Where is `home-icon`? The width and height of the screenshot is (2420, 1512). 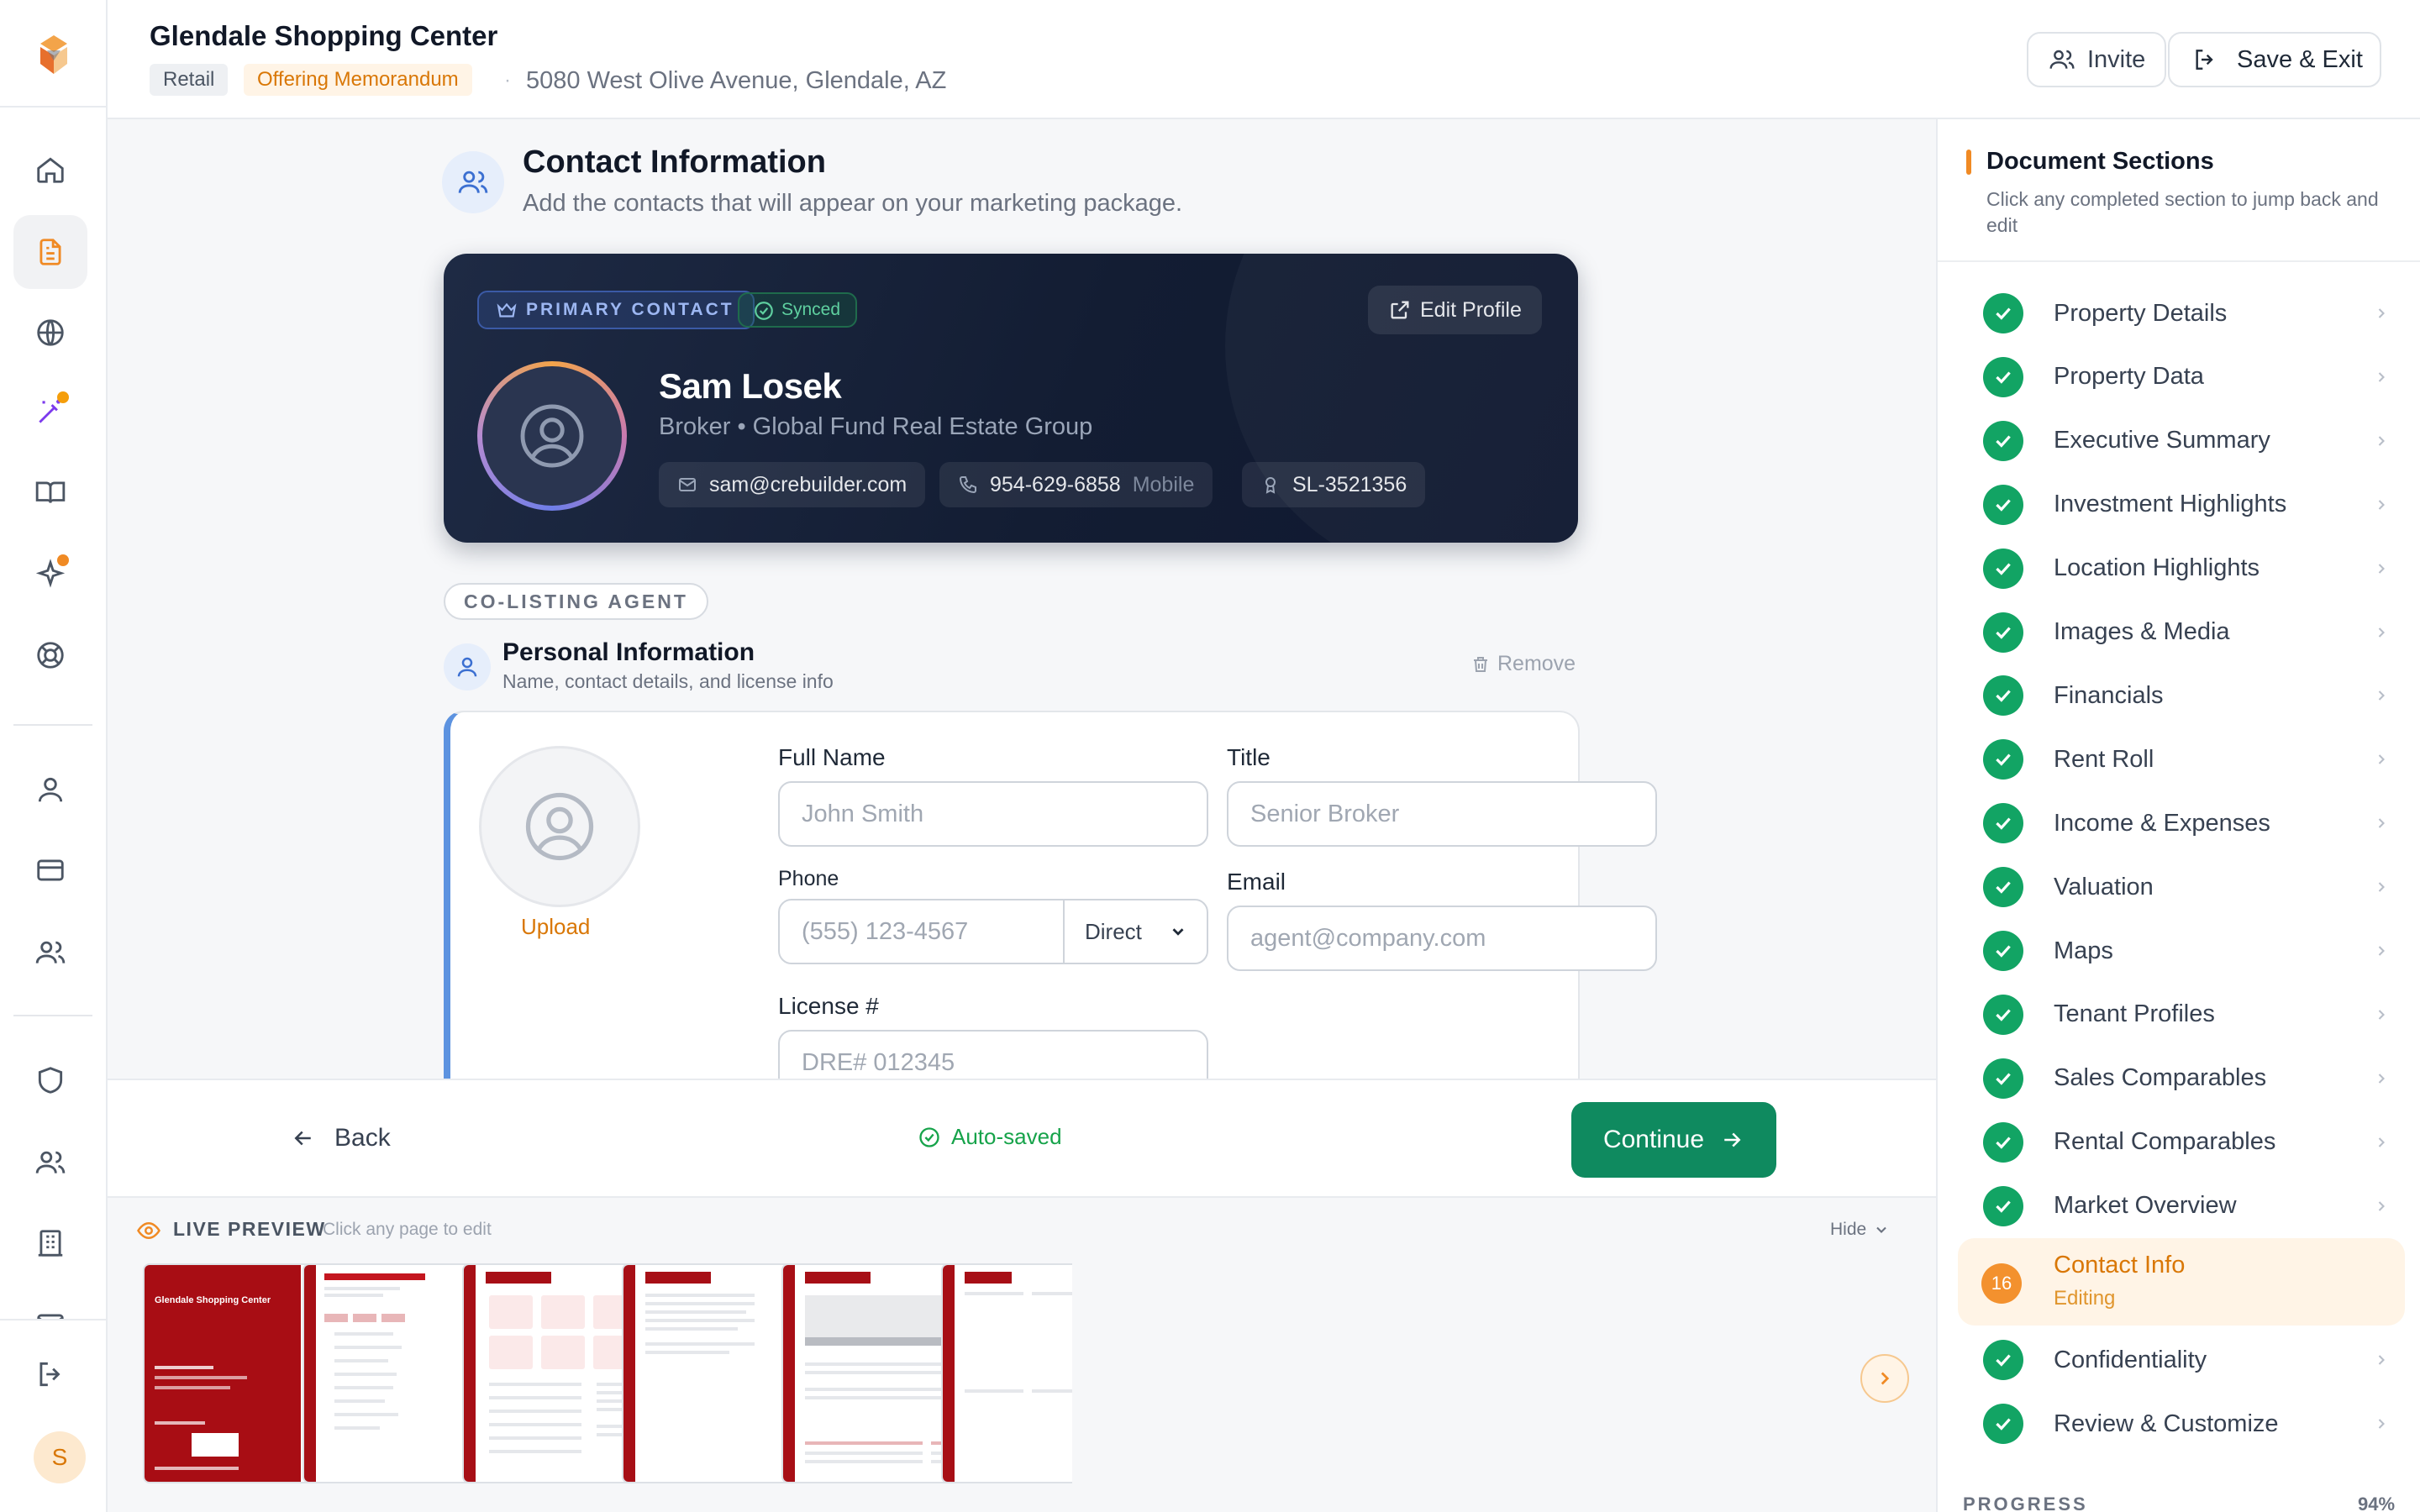 home-icon is located at coordinates (50, 170).